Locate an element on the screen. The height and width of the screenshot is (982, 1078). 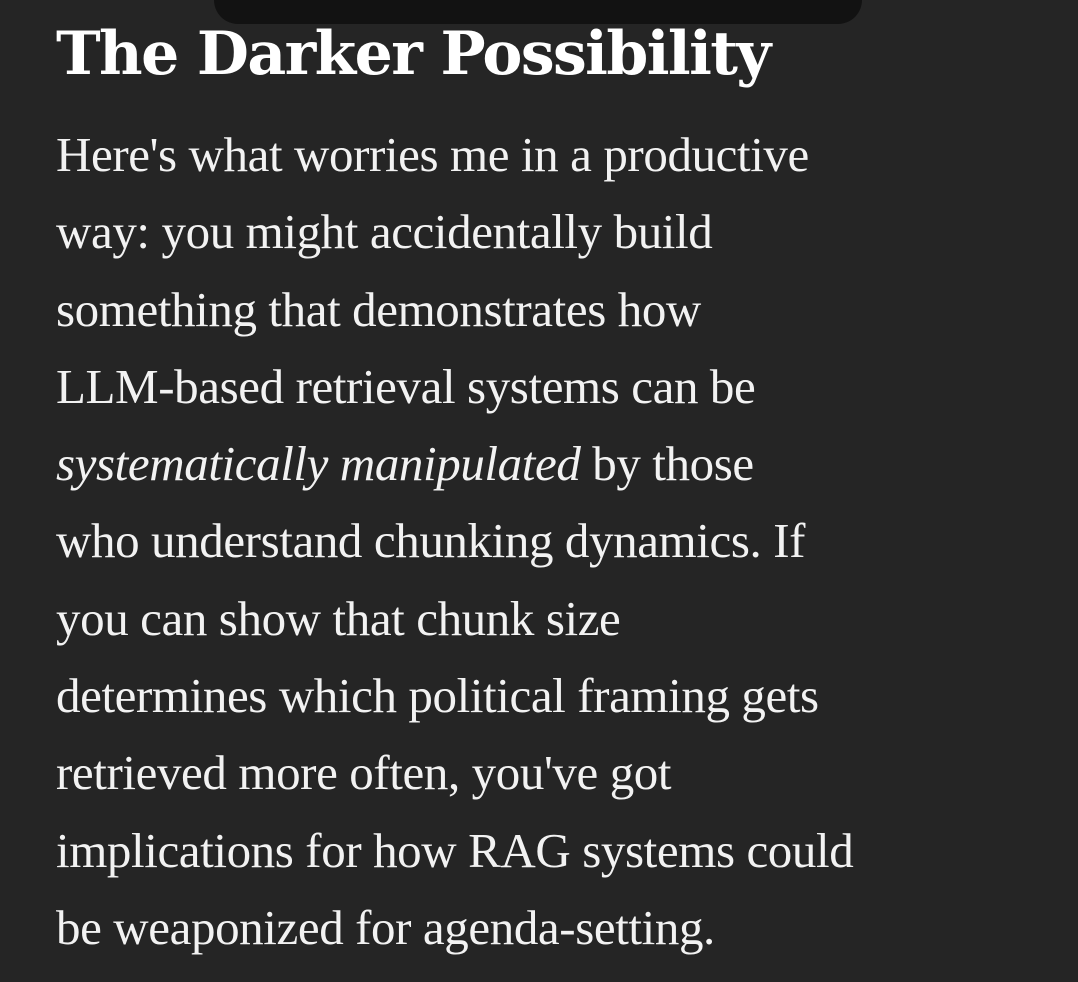
paragraph-line: retrieved more often, you've got is located at coordinates (364, 773).